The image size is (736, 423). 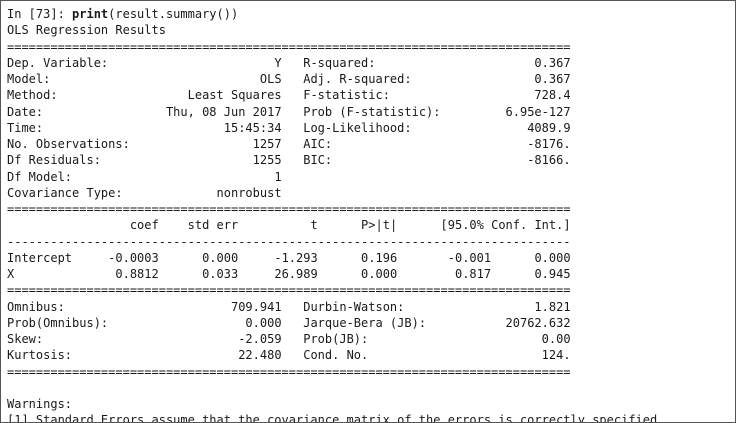 What do you see at coordinates (371, 14) in the screenshot?
I see `input-prompt-line: In [73]: print(result.summary())` at bounding box center [371, 14].